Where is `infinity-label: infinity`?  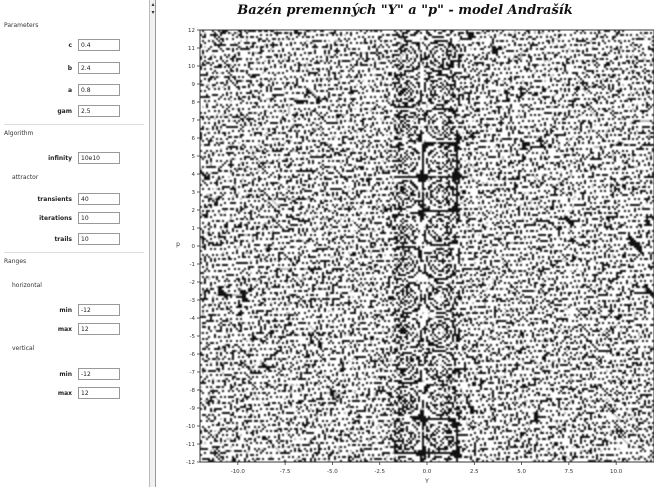 infinity-label: infinity is located at coordinates (60, 158).